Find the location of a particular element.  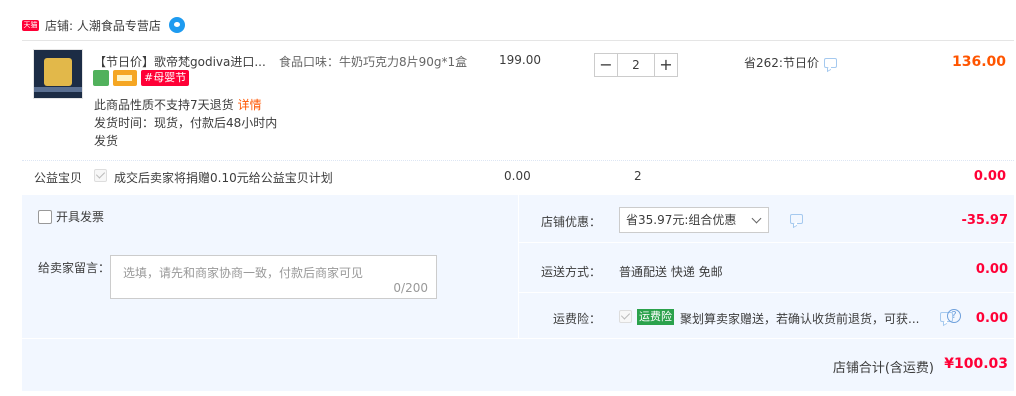

insurance-label: 运费险： is located at coordinates (577, 319).